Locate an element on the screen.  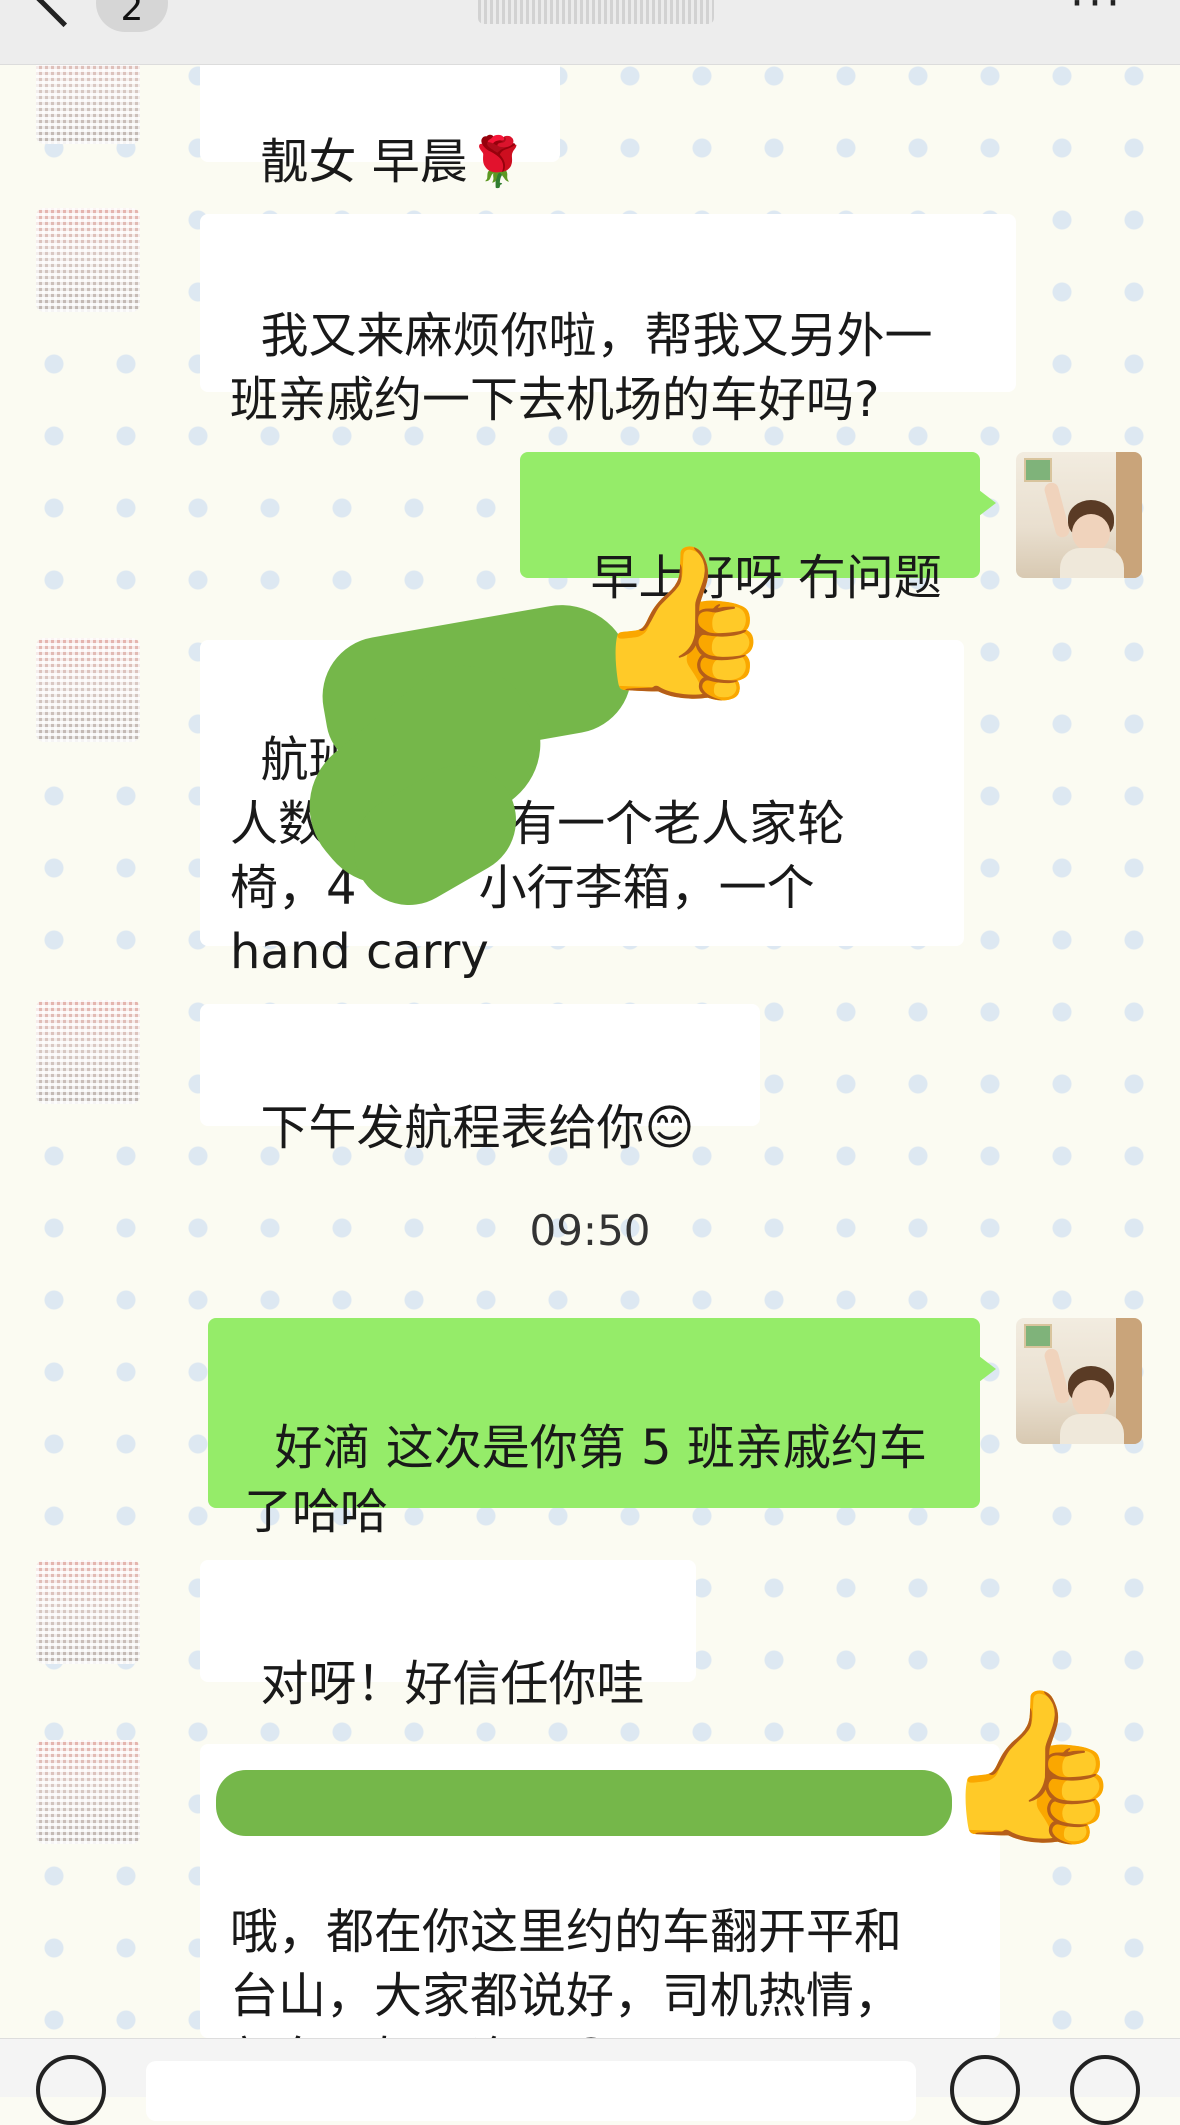
message-text: 下午发航程表给你😊 is located at coordinates (477, 1128).